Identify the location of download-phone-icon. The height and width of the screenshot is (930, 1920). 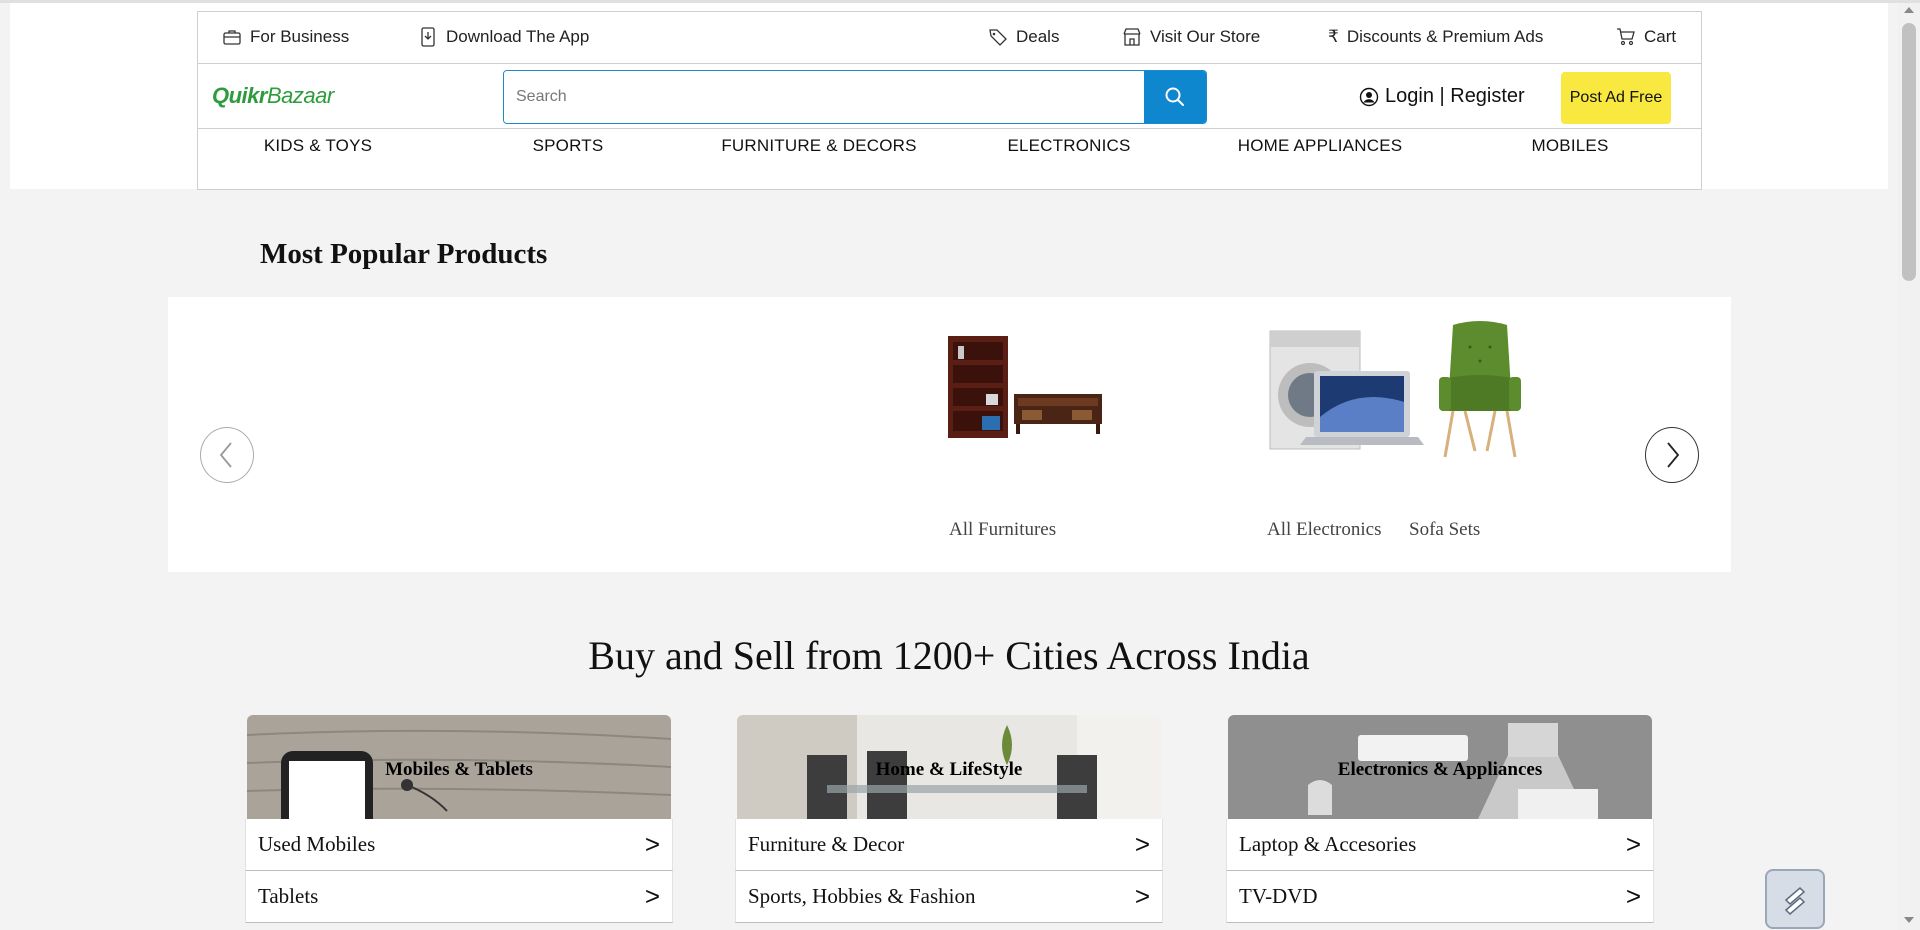
(428, 37).